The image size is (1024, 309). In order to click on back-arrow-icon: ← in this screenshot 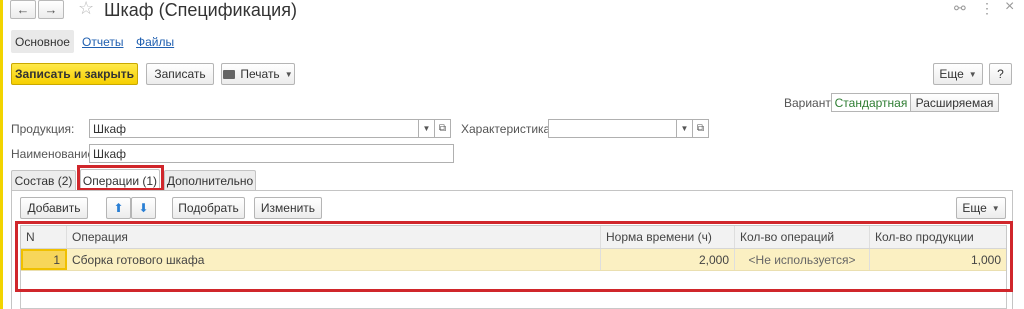, I will do `click(23, 9)`.